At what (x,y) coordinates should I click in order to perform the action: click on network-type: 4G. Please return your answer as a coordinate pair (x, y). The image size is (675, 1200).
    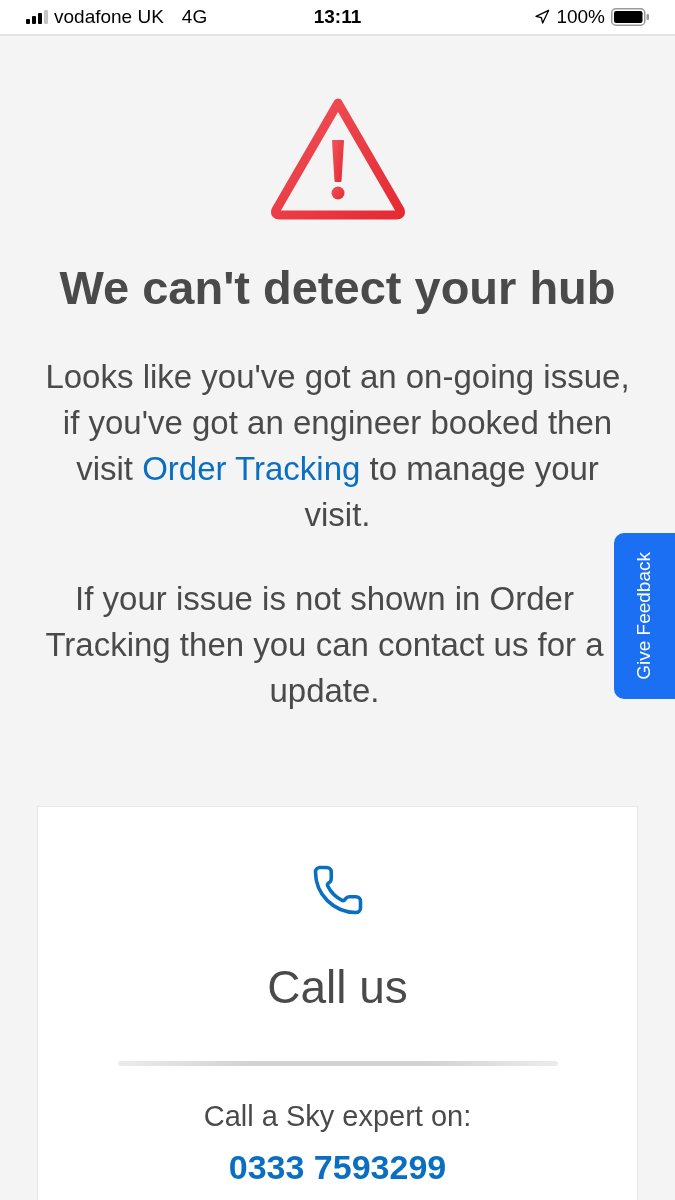
    Looking at the image, I should click on (194, 16).